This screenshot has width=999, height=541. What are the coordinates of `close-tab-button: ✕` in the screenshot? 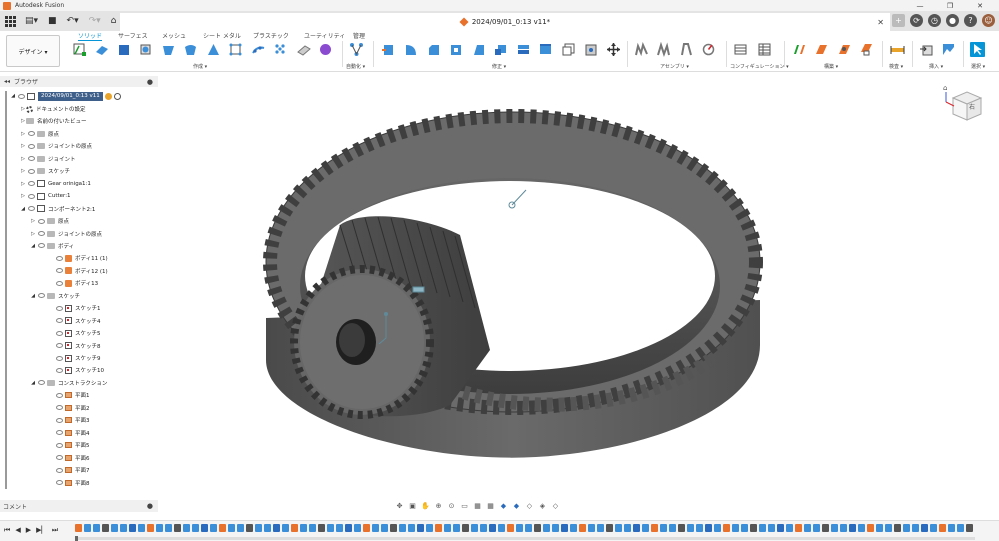 It's located at (880, 22).